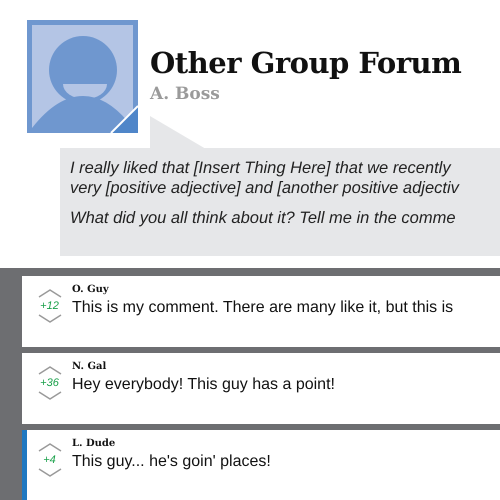 The image size is (500, 500). Describe the element at coordinates (263, 308) in the screenshot. I see `comment-text: This is my comment. There are many like it, but this is` at that location.